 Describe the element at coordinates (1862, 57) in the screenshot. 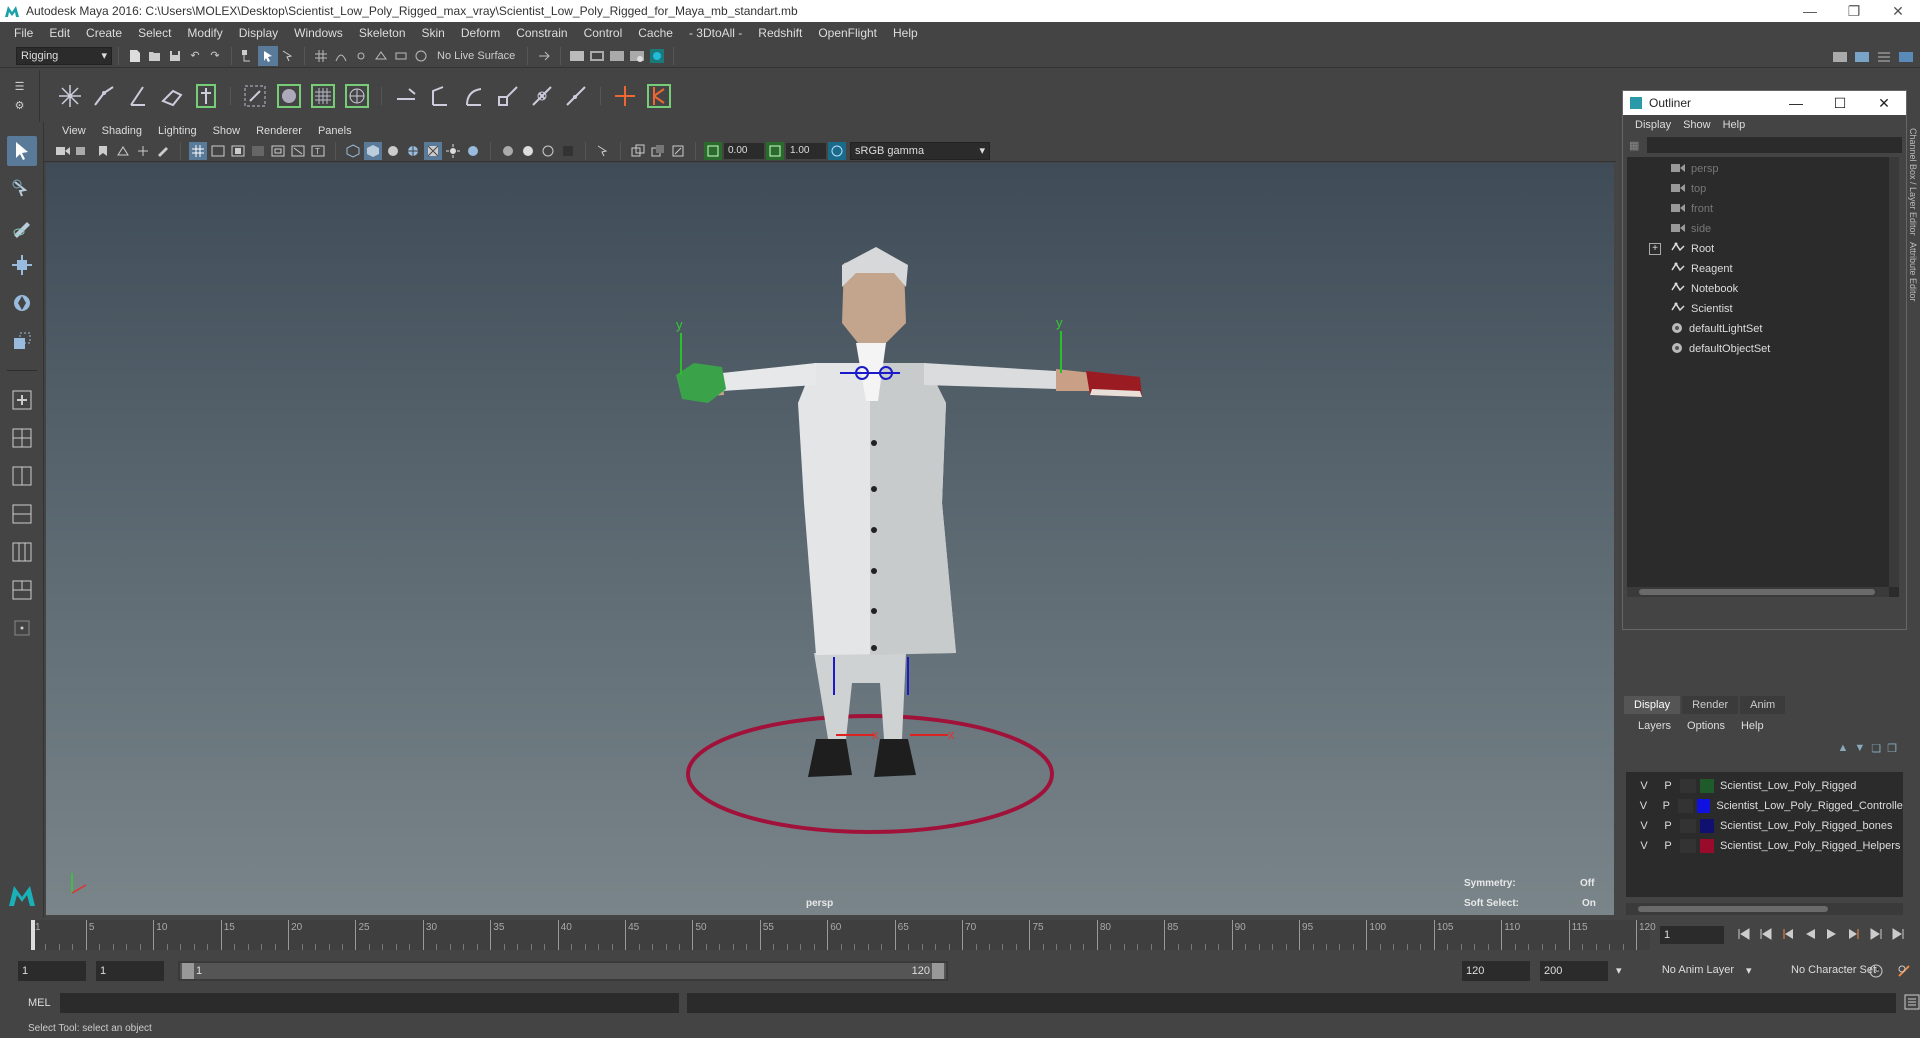

I see `toggle-attribute-editor-icon` at that location.